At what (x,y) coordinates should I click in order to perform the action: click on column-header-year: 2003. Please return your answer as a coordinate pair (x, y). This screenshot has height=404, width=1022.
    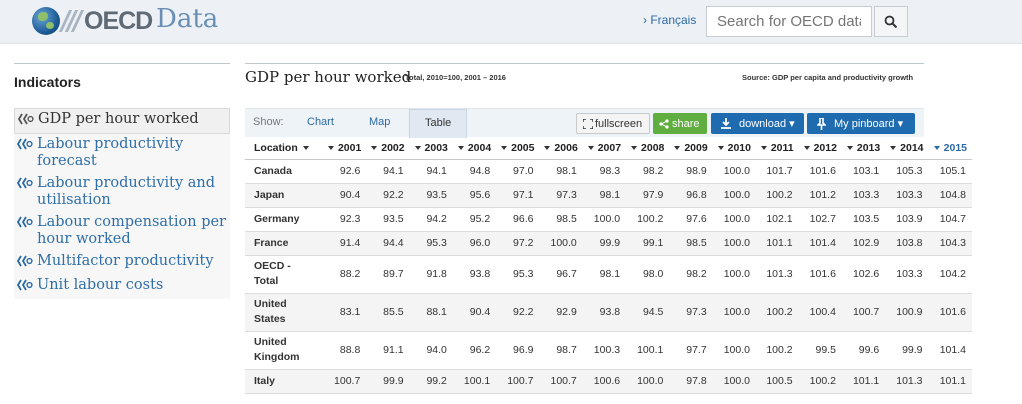
    Looking at the image, I should click on (431, 148).